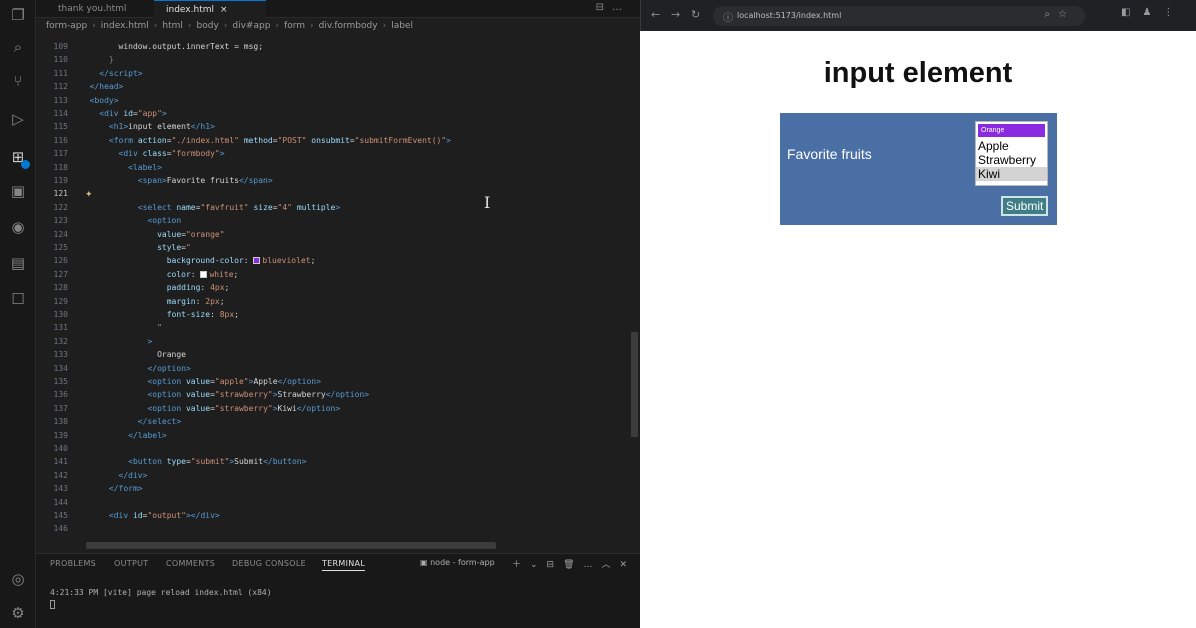 The height and width of the screenshot is (628, 1196). Describe the element at coordinates (333, 274) in the screenshot. I see `code-line: 127 color: white;` at that location.